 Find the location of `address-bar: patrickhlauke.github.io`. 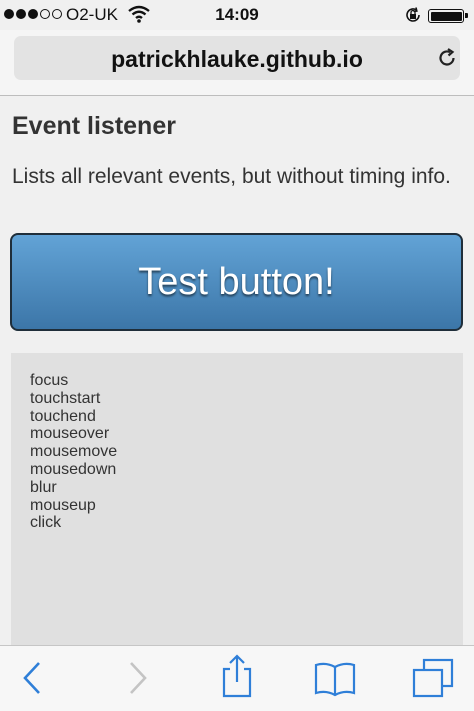

address-bar: patrickhlauke.github.io is located at coordinates (237, 58).